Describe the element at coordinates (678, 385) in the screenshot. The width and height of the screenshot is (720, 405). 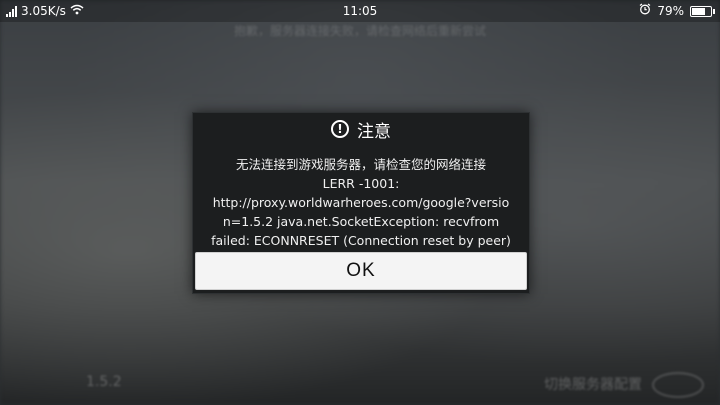
I see `refresh-icon` at that location.